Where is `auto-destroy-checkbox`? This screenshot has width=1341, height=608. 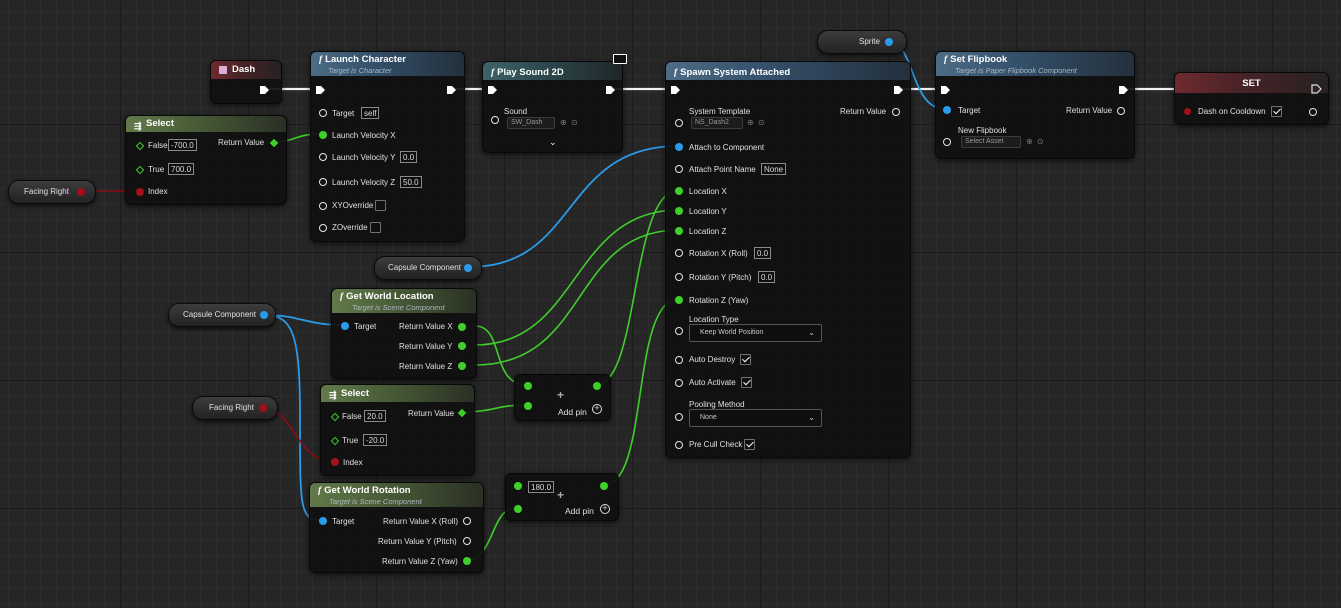 auto-destroy-checkbox is located at coordinates (745, 359).